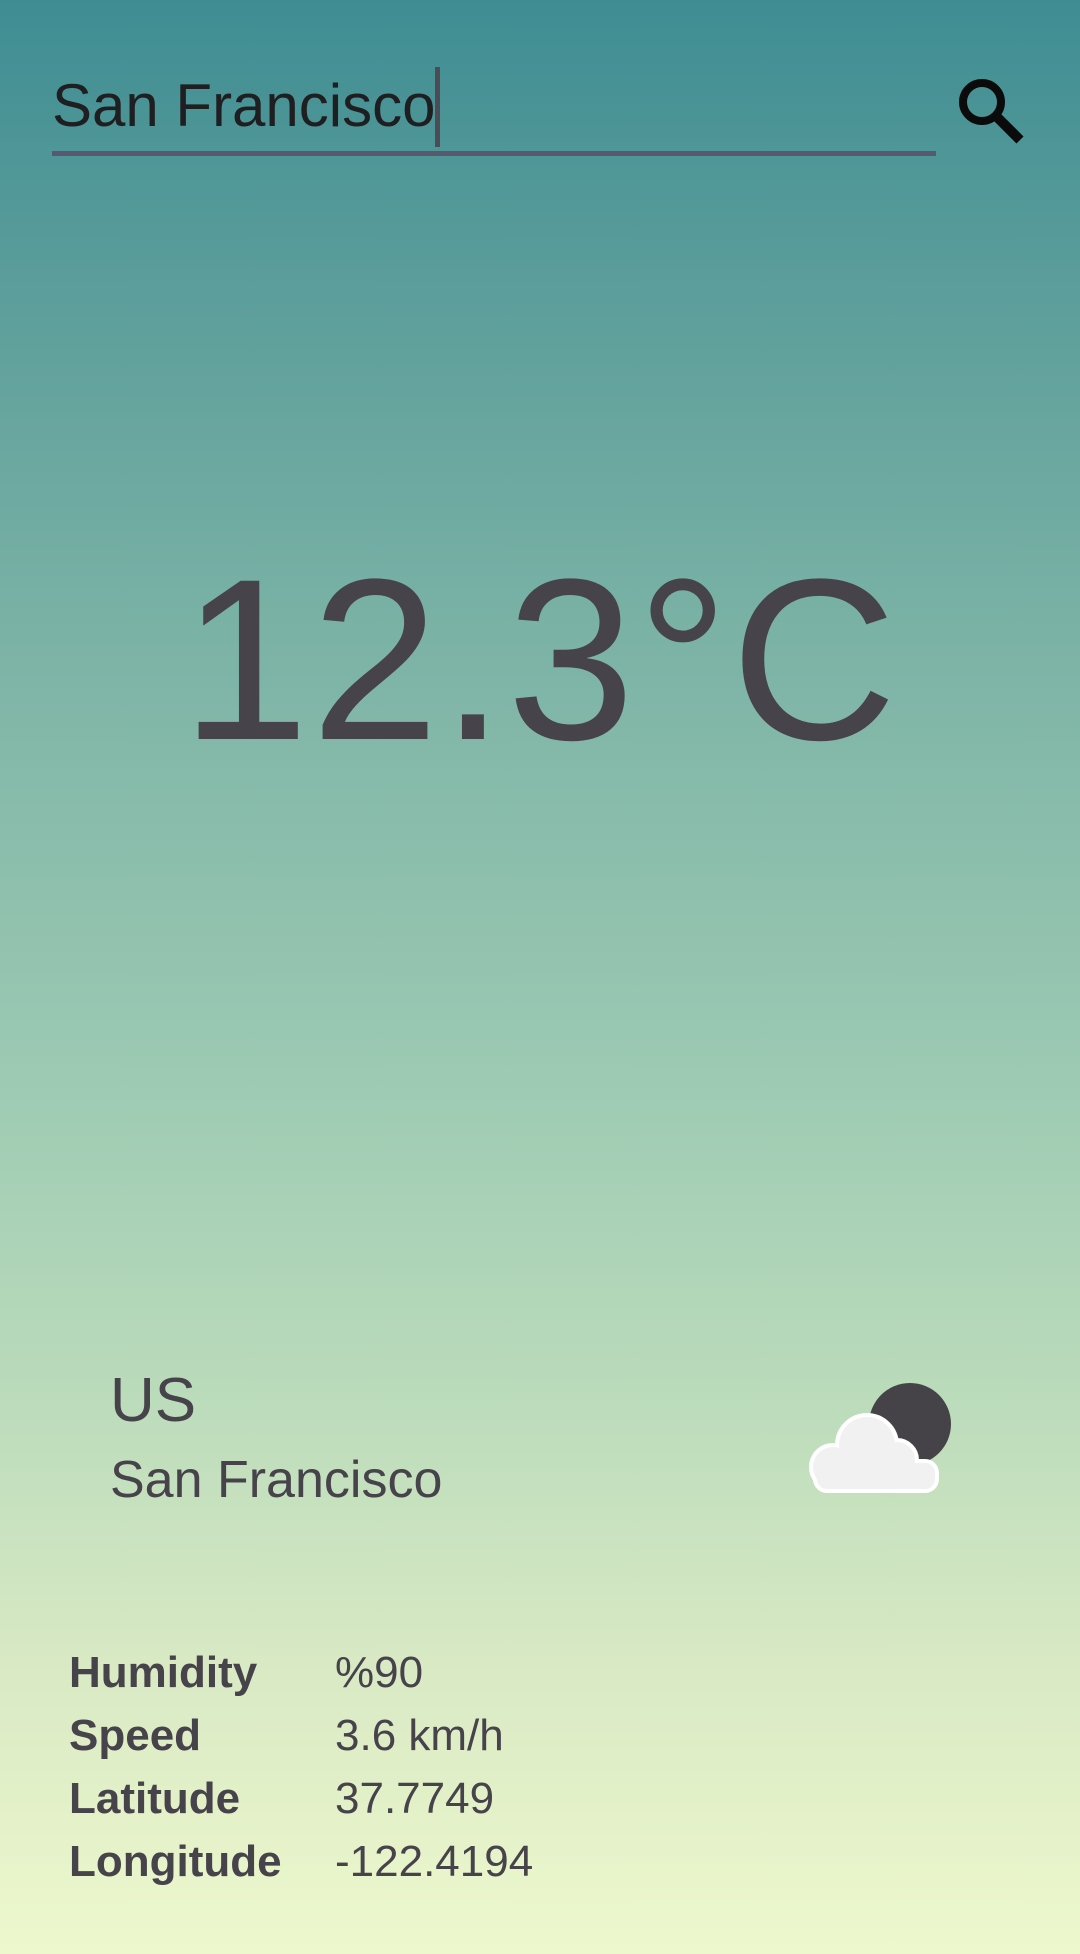 The image size is (1080, 1954). What do you see at coordinates (153, 1400) in the screenshot?
I see `country-code: US` at bounding box center [153, 1400].